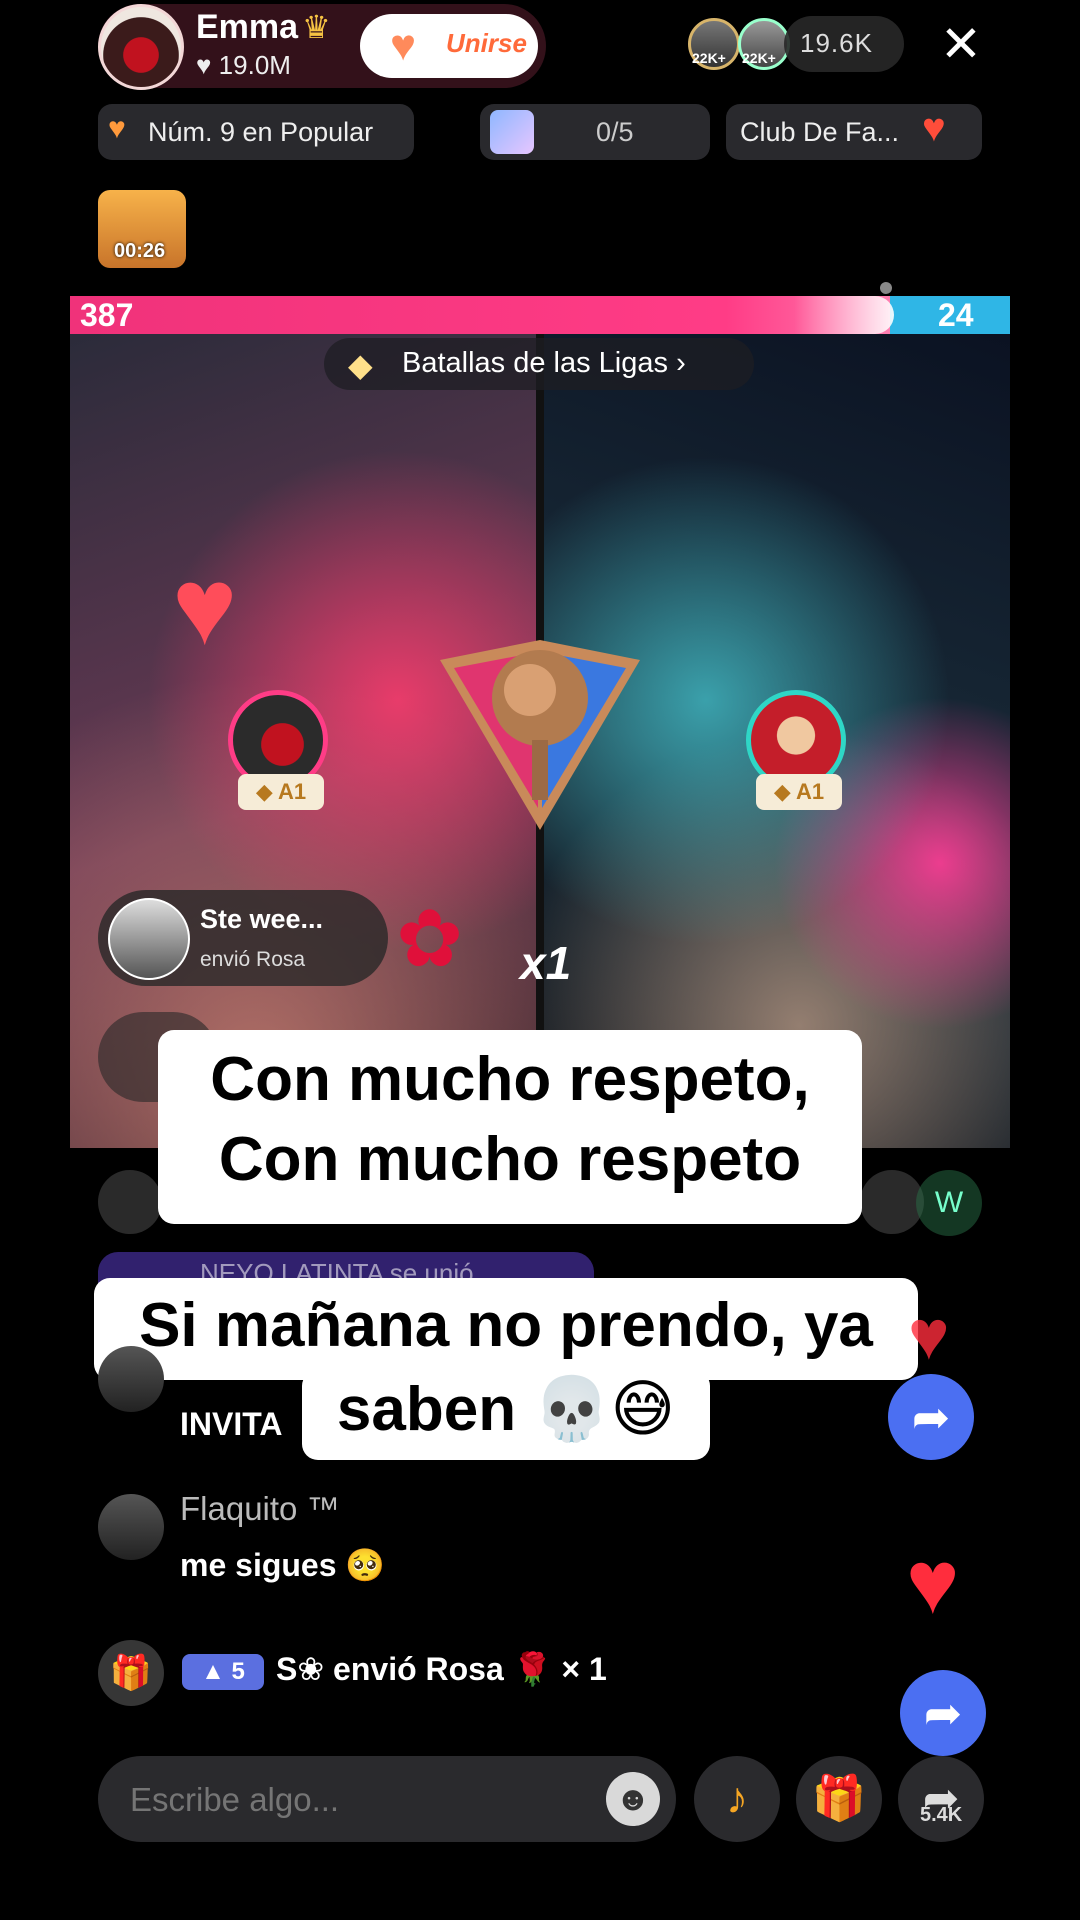 The height and width of the screenshot is (1920, 1080). What do you see at coordinates (243, 65) in the screenshot?
I see `host-likes: ♥ 19.0M` at bounding box center [243, 65].